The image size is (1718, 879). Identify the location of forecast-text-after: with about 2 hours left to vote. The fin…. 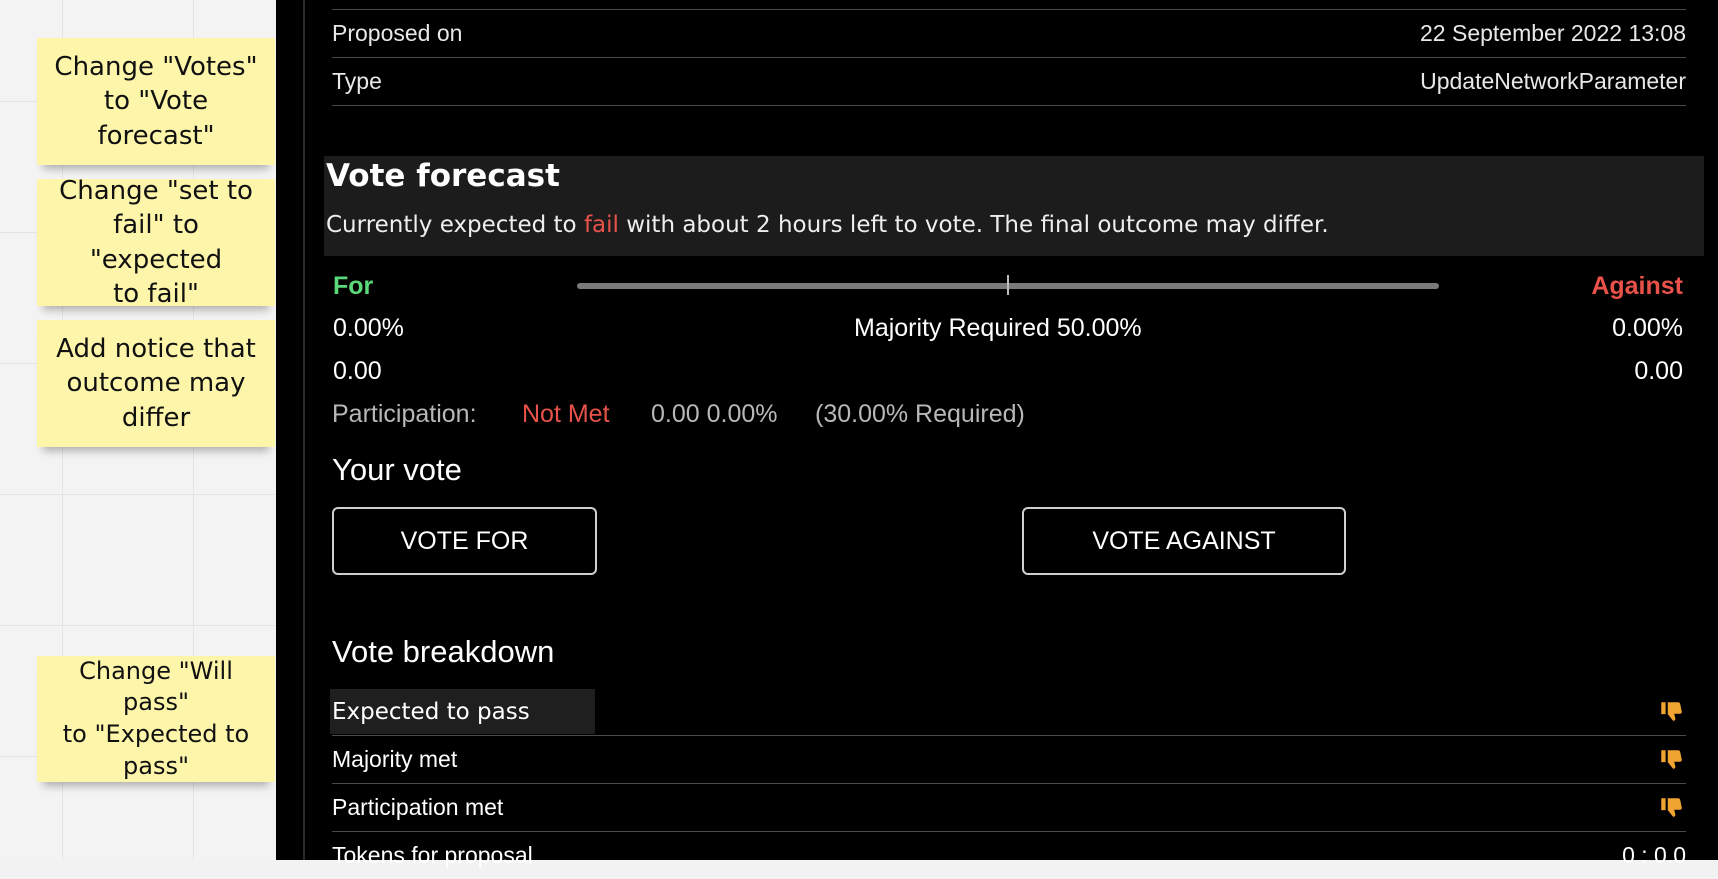
(973, 225).